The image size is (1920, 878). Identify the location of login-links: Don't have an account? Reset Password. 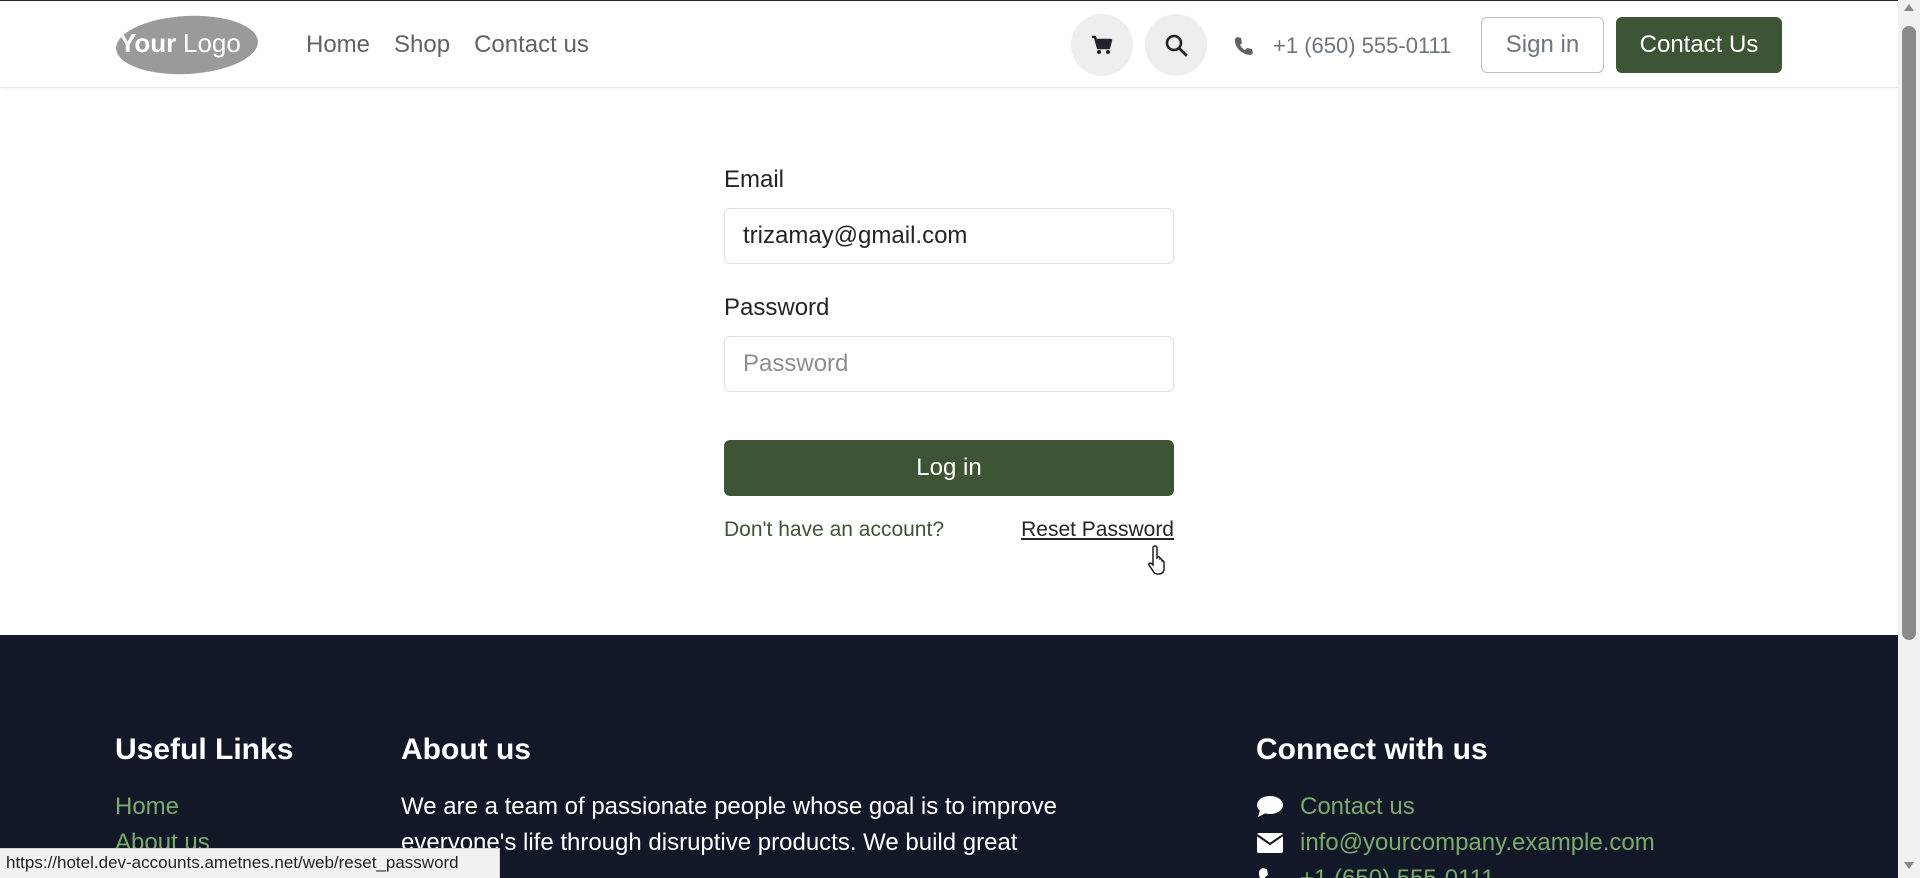
(949, 530).